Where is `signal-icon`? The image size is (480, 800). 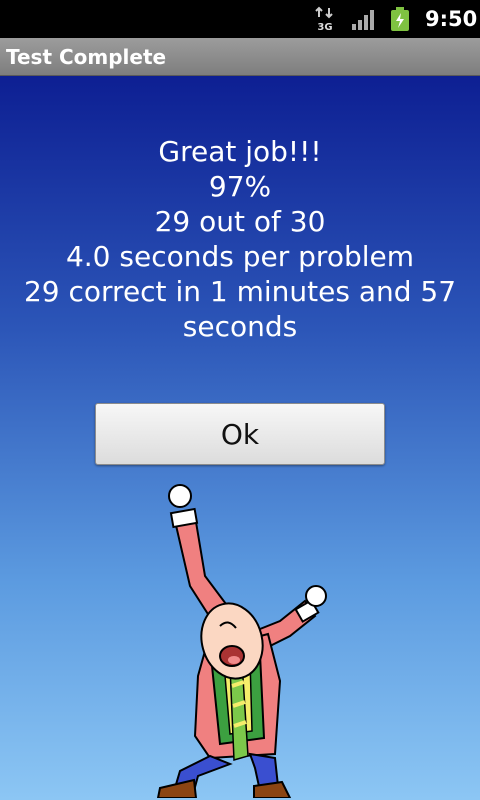 signal-icon is located at coordinates (363, 20).